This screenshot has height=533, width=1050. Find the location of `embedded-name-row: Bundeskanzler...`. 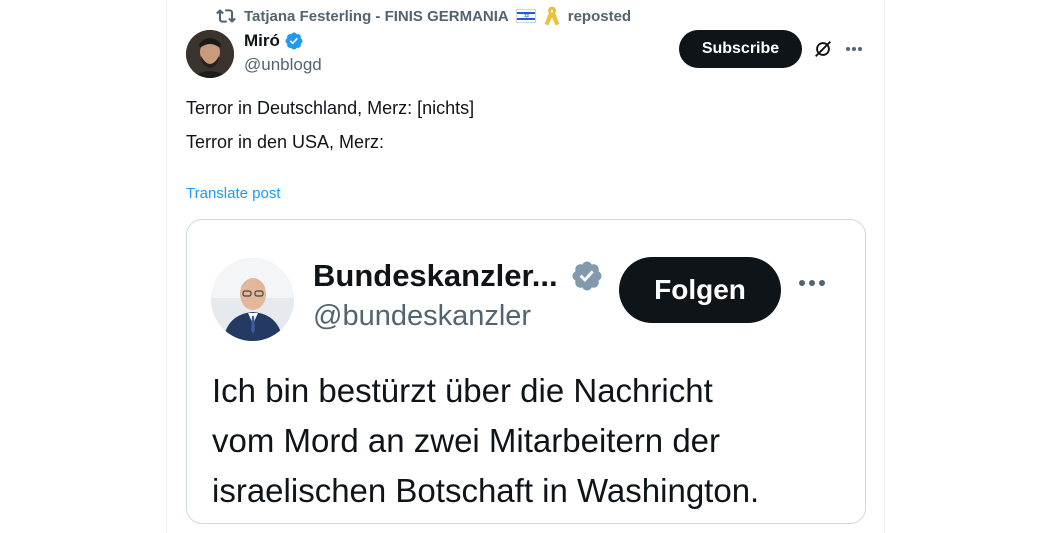

embedded-name-row: Bundeskanzler... is located at coordinates (458, 276).